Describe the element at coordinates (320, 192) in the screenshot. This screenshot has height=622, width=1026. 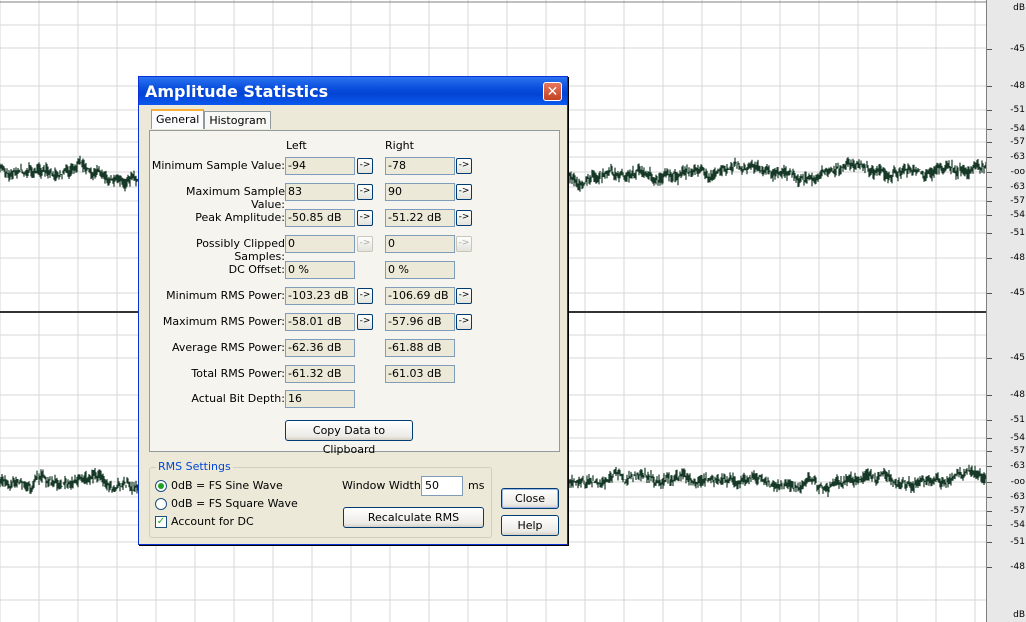
I see `max-sample-left-field: 83` at that location.